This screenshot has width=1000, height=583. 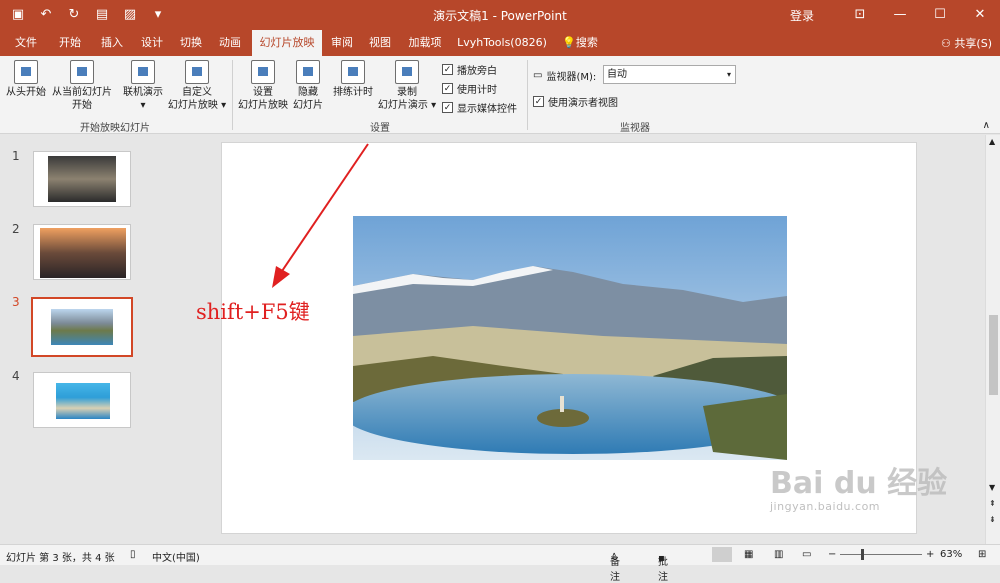 I want to click on show-media-controls-checkbox: ✓ 显示媒体控件, so click(x=479, y=107).